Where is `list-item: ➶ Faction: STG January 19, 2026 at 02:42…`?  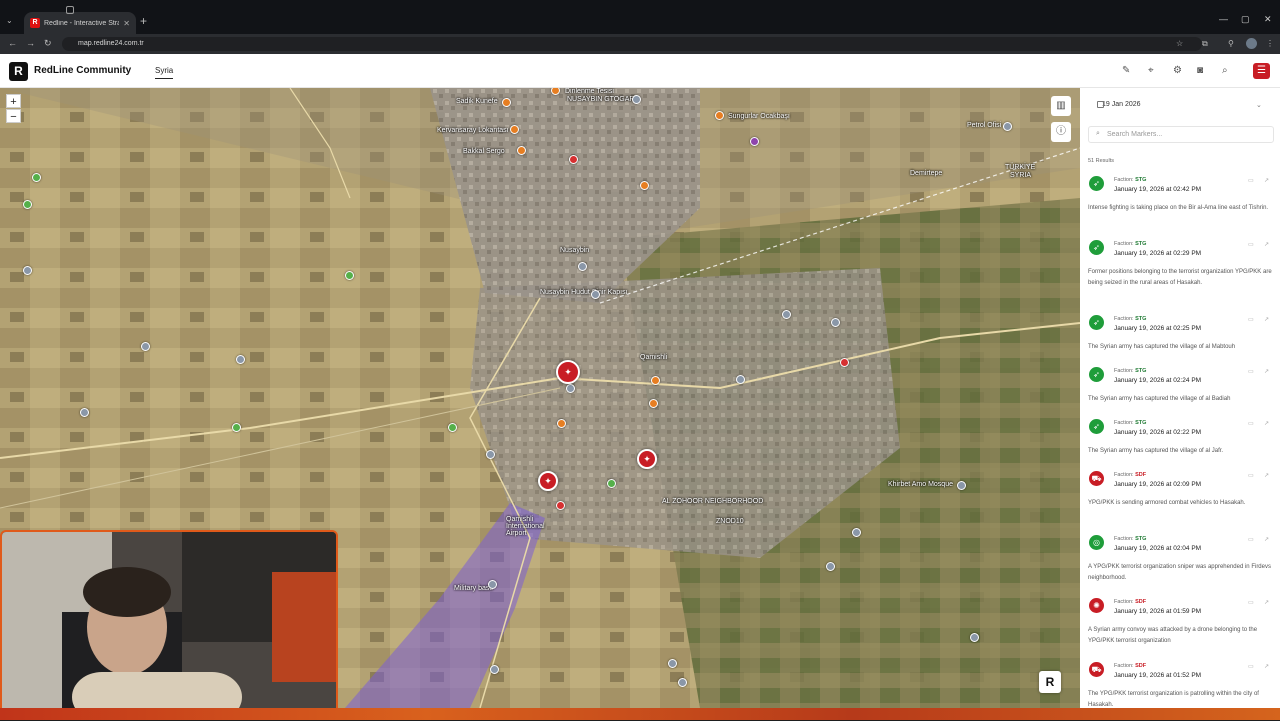
list-item: ➶ Faction: STG January 19, 2026 at 02:42… is located at coordinates (1180, 203).